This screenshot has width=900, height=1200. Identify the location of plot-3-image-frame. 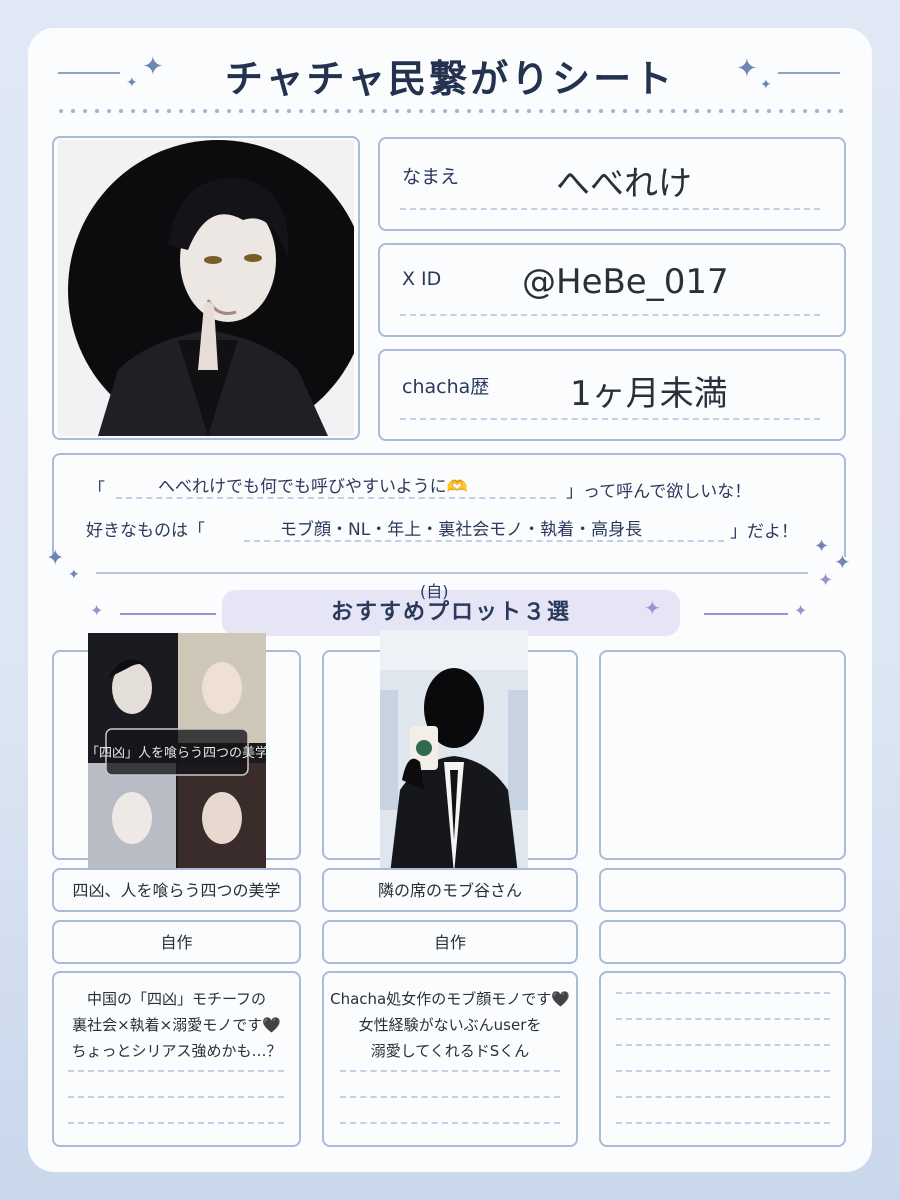
(722, 755).